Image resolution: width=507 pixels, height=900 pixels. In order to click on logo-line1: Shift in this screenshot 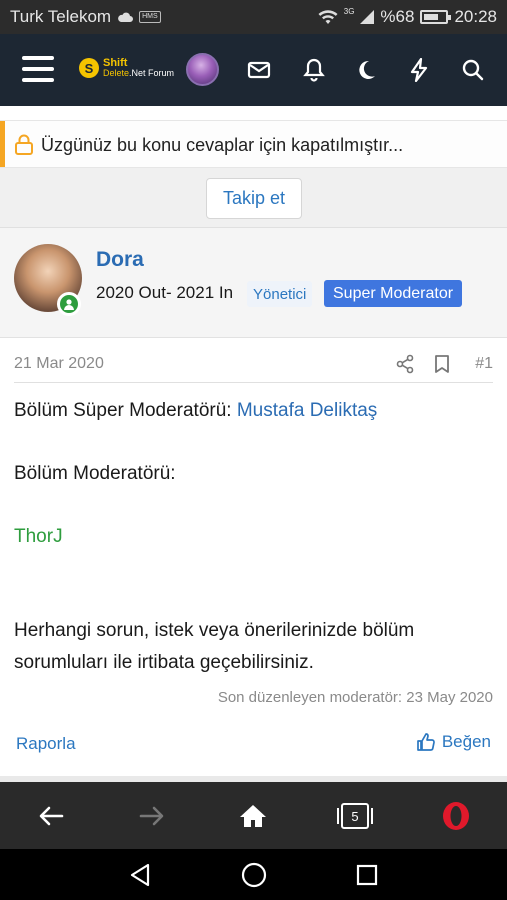, I will do `click(115, 63)`.